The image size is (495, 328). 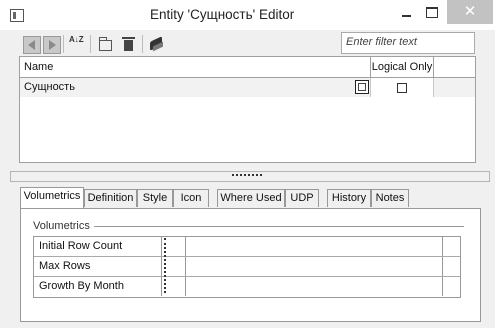 I want to click on entity-name-cell: Сущность, so click(x=49, y=87).